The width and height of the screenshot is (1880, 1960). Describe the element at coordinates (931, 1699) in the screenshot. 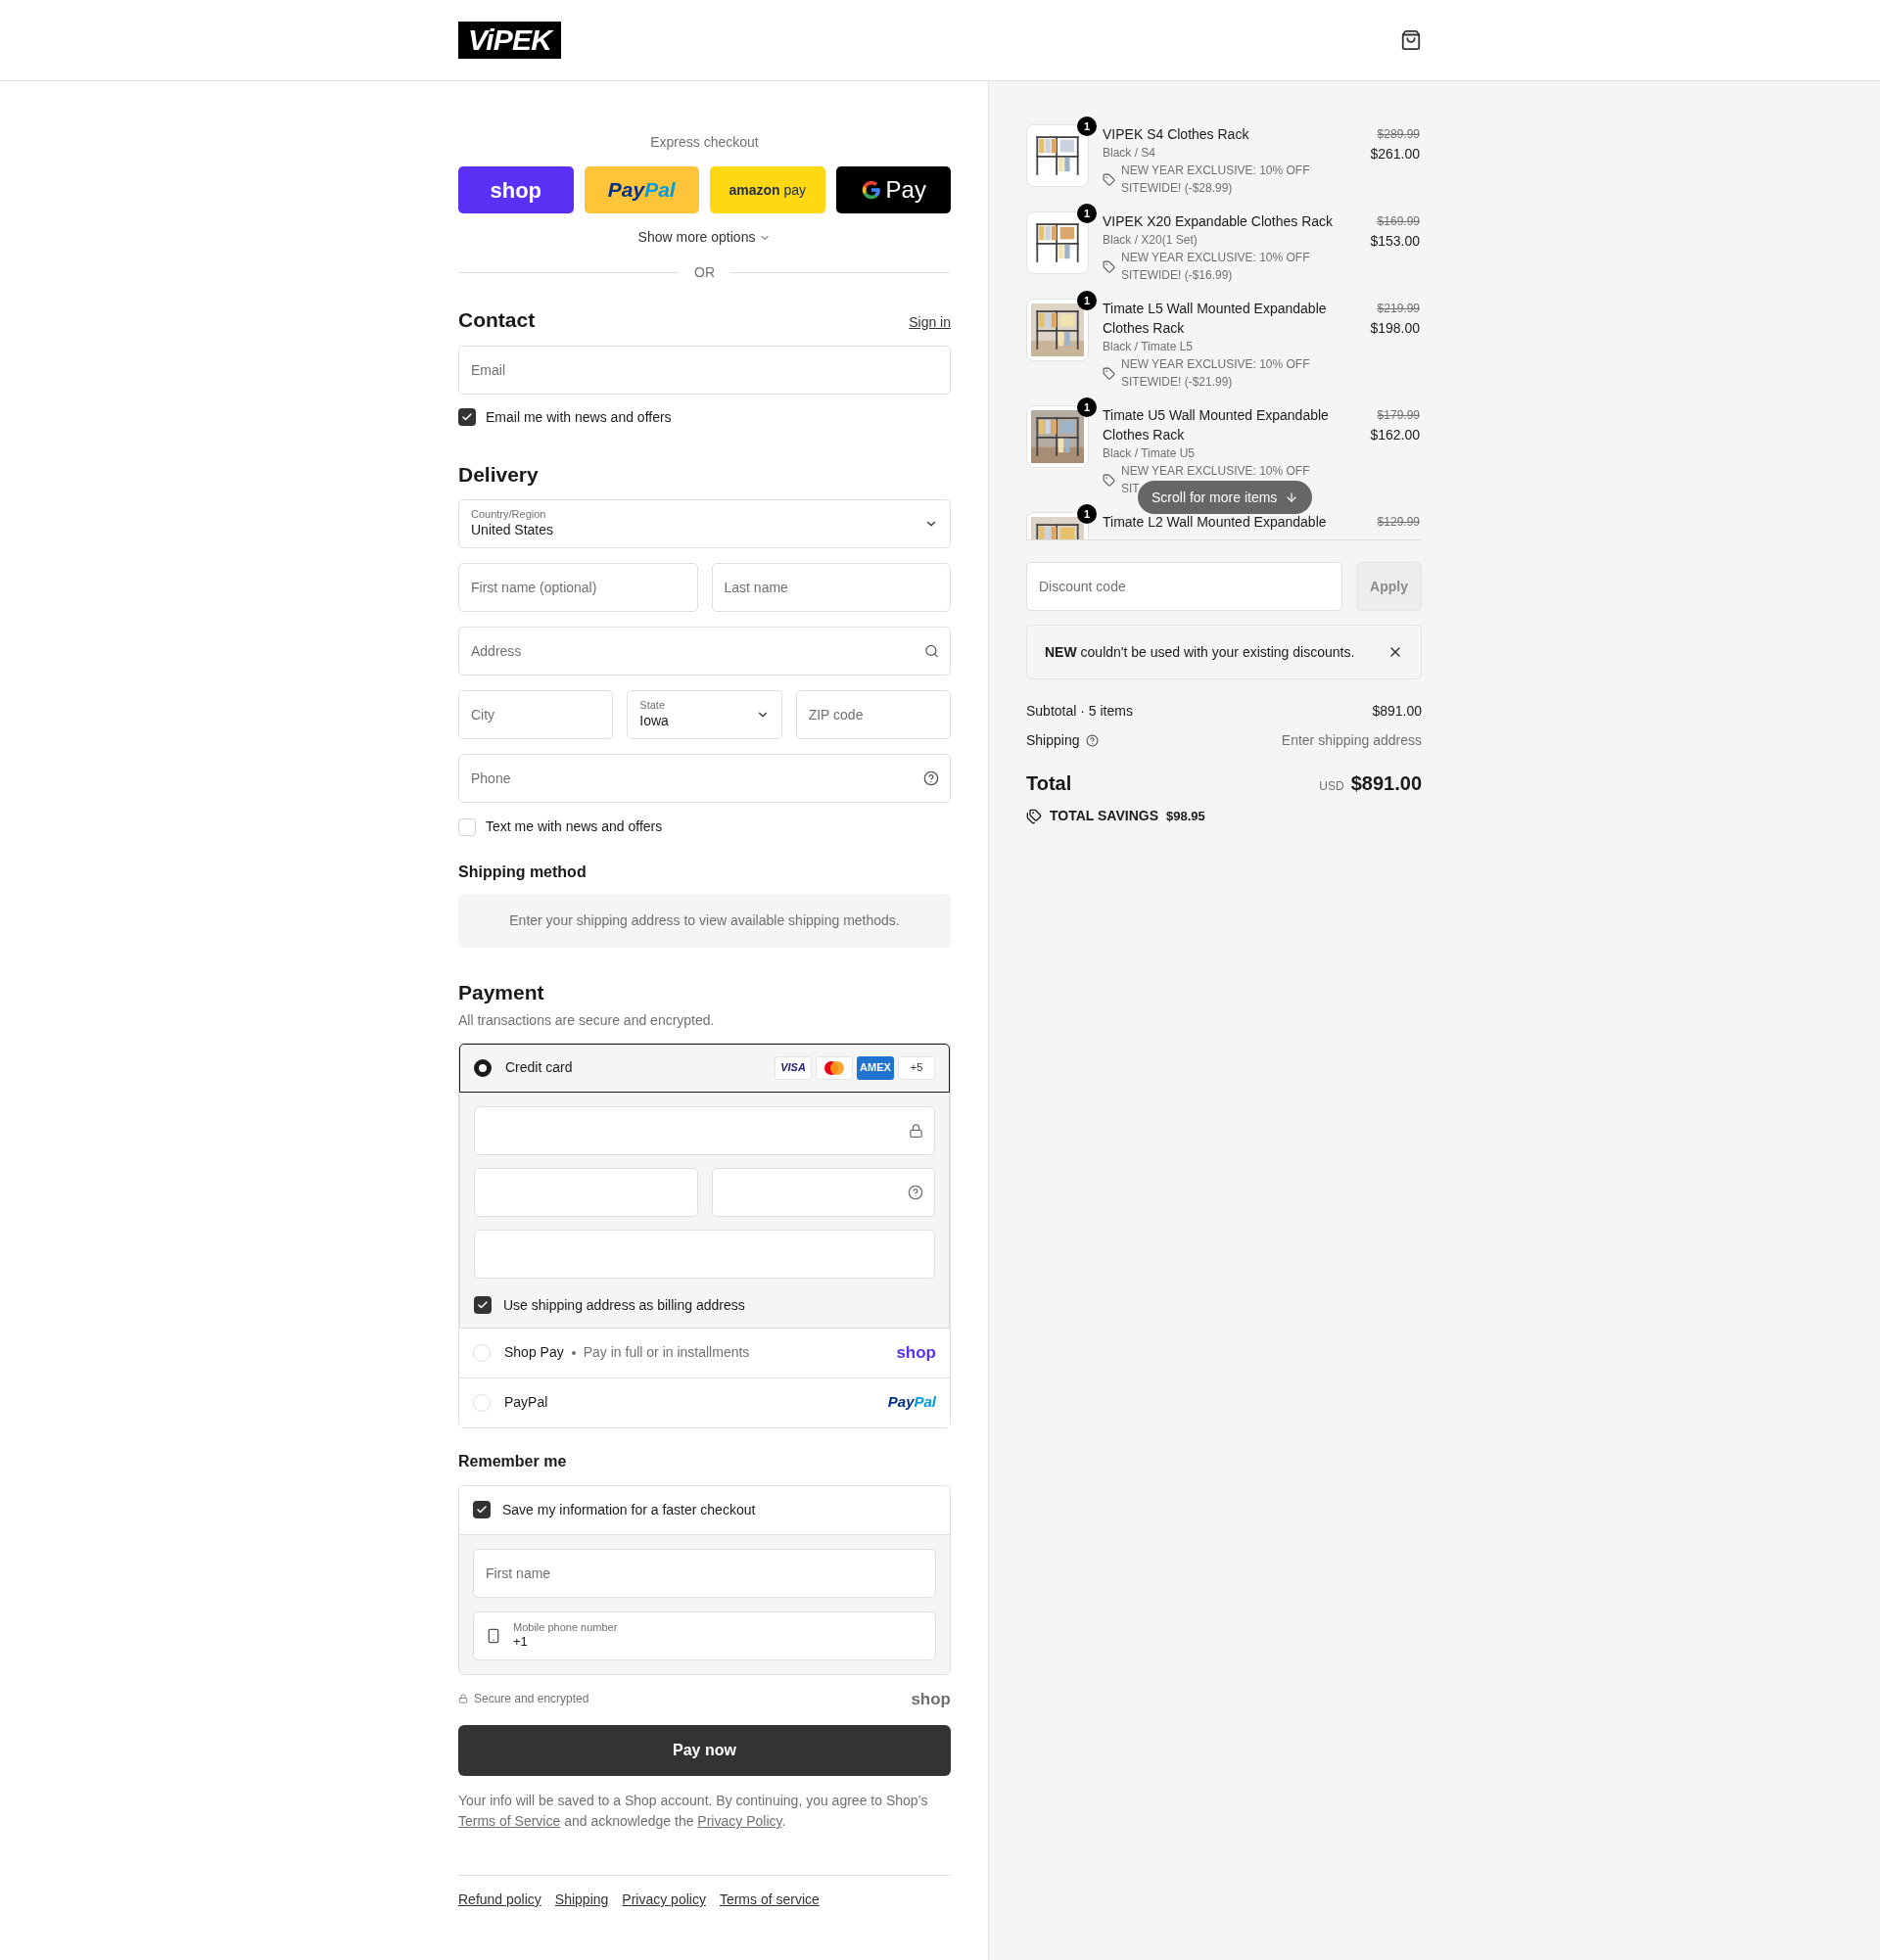

I see `shop-logo: shop` at that location.